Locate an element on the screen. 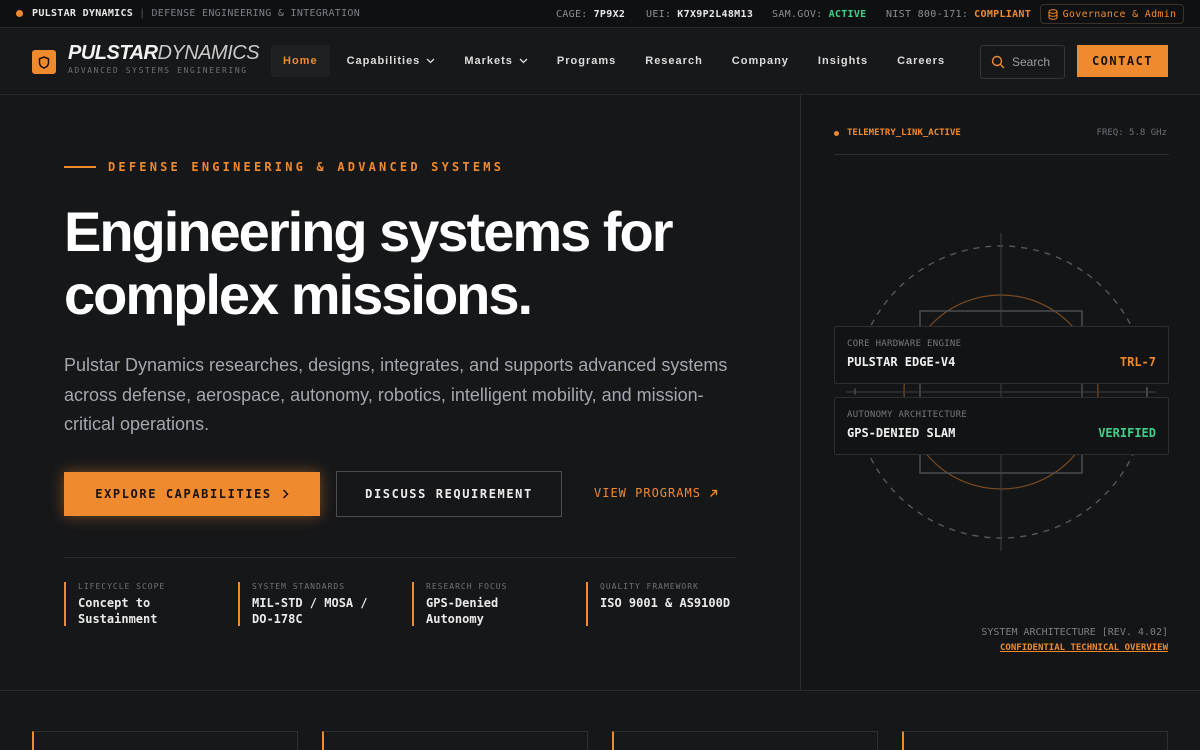 This screenshot has width=1200, height=750. system-diagram is located at coordinates (1001, 392).